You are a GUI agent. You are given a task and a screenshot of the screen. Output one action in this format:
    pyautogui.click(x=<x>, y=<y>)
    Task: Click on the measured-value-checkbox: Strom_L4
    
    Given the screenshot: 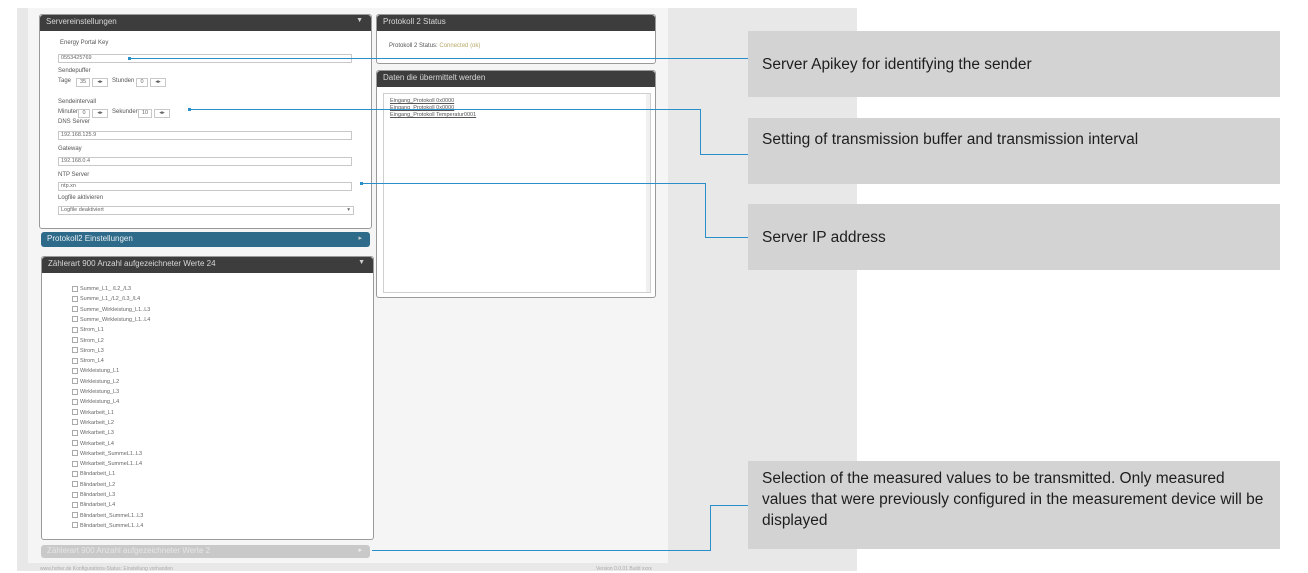 What is the action you would take?
    pyautogui.click(x=88, y=361)
    